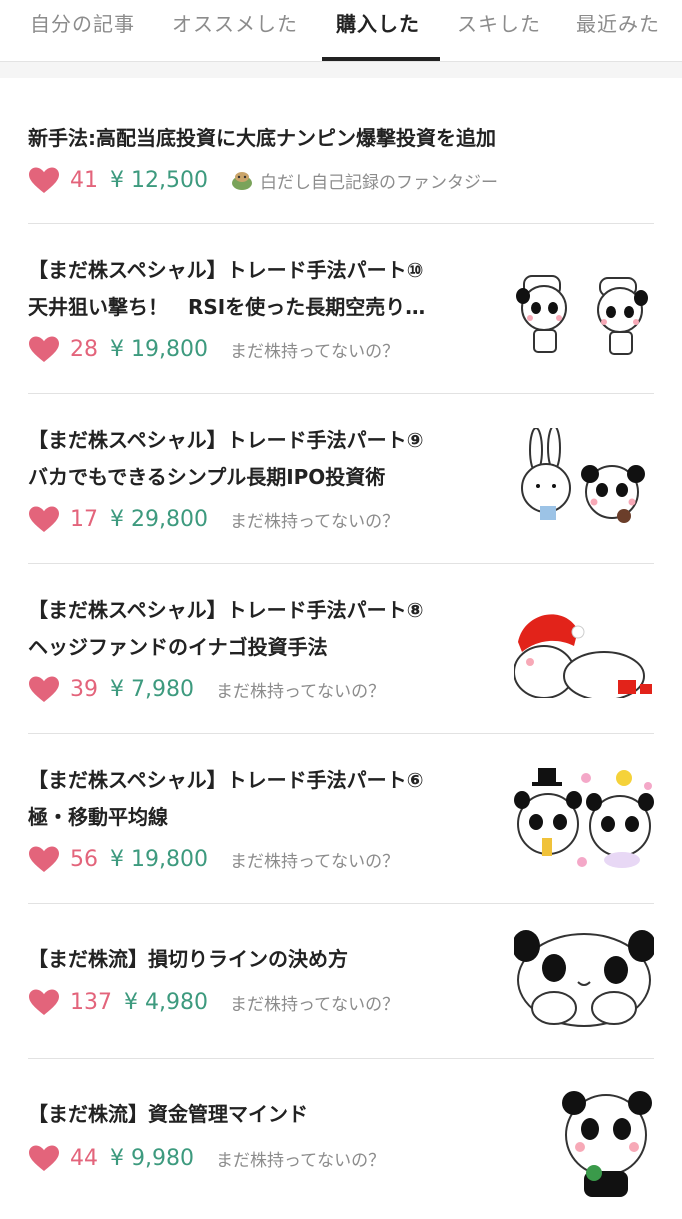 This screenshot has width=682, height=1219. What do you see at coordinates (378, 22) in the screenshot?
I see `tab-purchased: 購入した` at bounding box center [378, 22].